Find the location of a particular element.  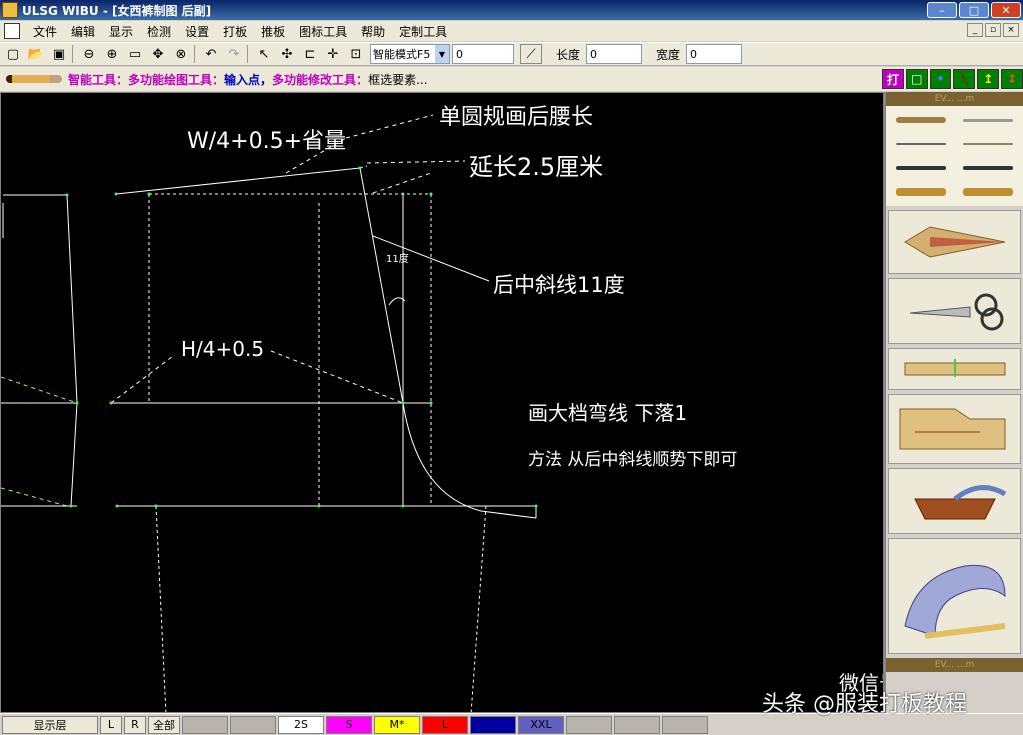

chevron-down-icon: ▼ is located at coordinates (442, 54).